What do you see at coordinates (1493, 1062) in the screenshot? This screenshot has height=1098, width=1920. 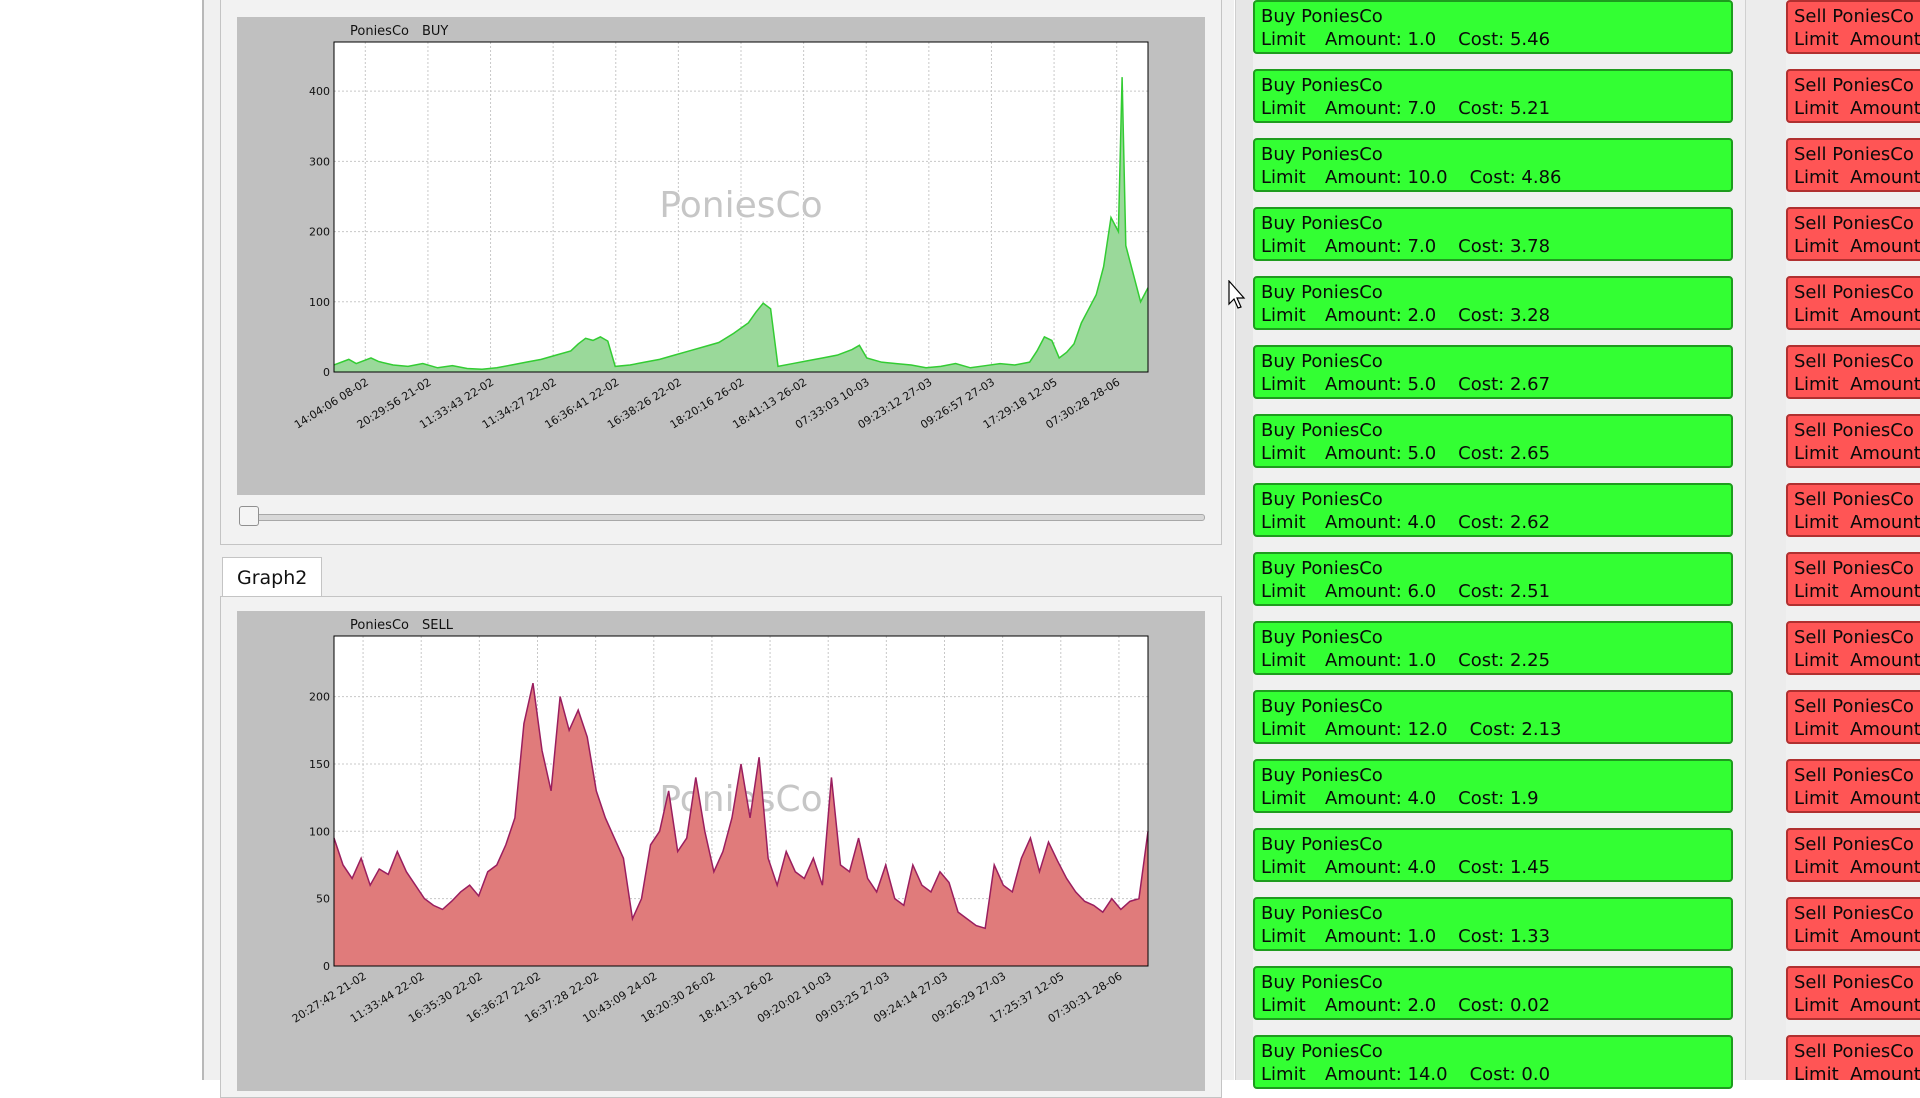 I see `buy-order-button: Buy PoniesCo Limit Amount: 14.0 Cost: 0.0` at bounding box center [1493, 1062].